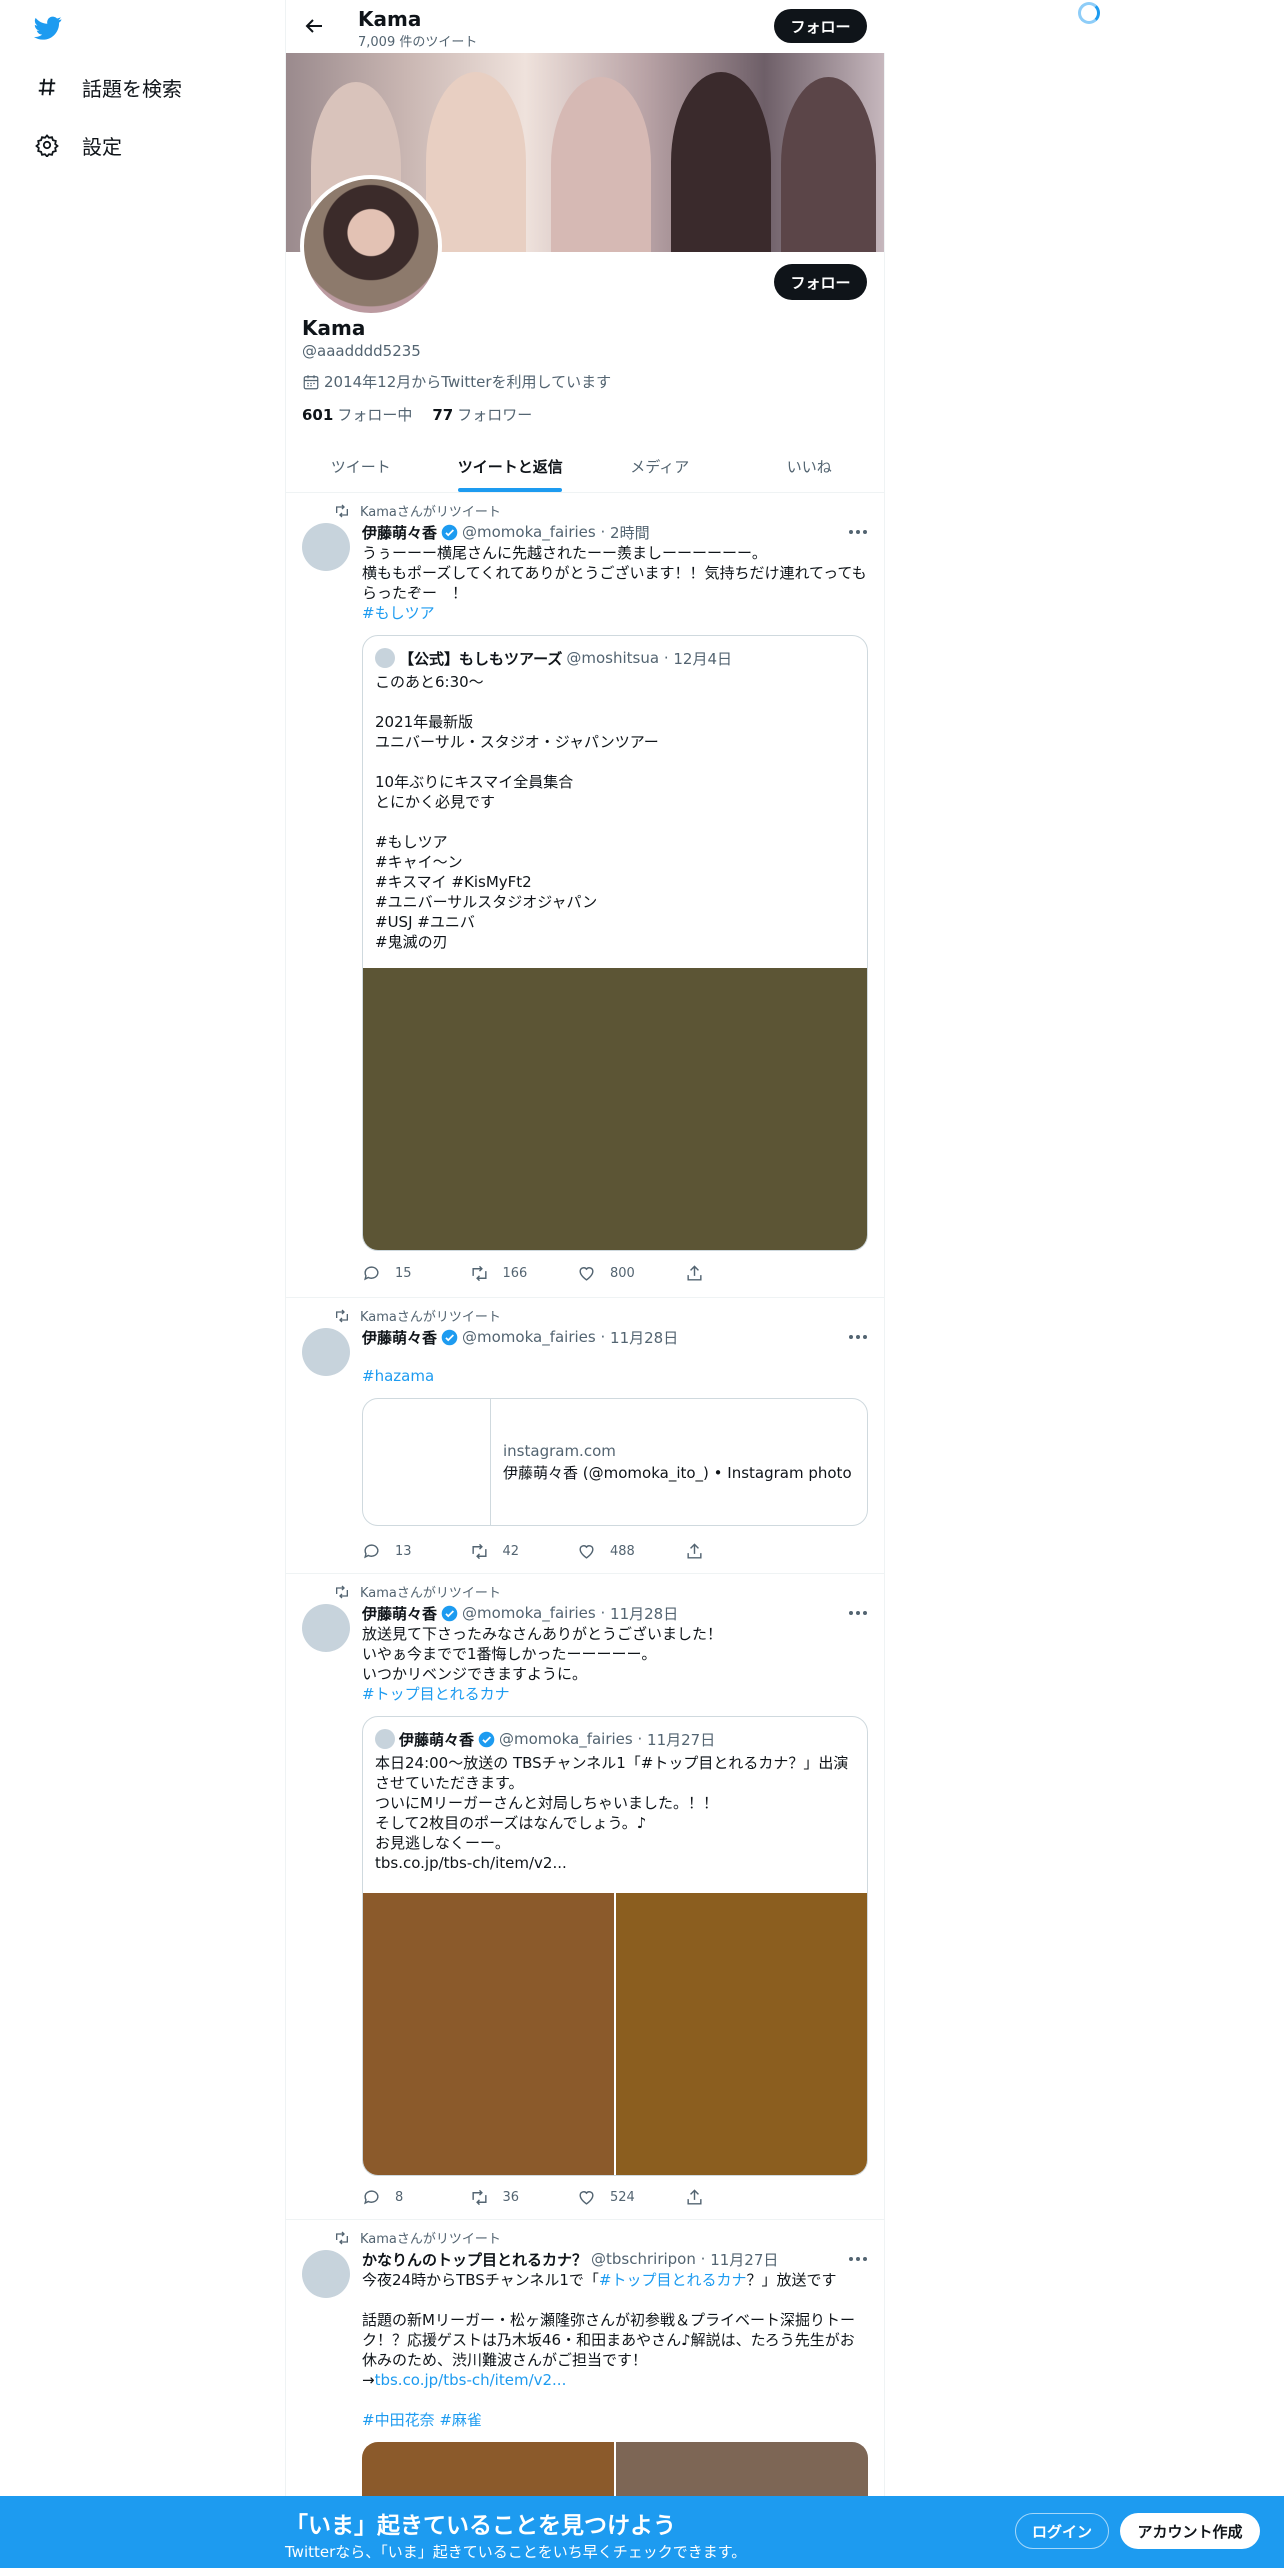 The height and width of the screenshot is (2568, 1284). Describe the element at coordinates (615, 2034) in the screenshot. I see `quote-media-grid` at that location.